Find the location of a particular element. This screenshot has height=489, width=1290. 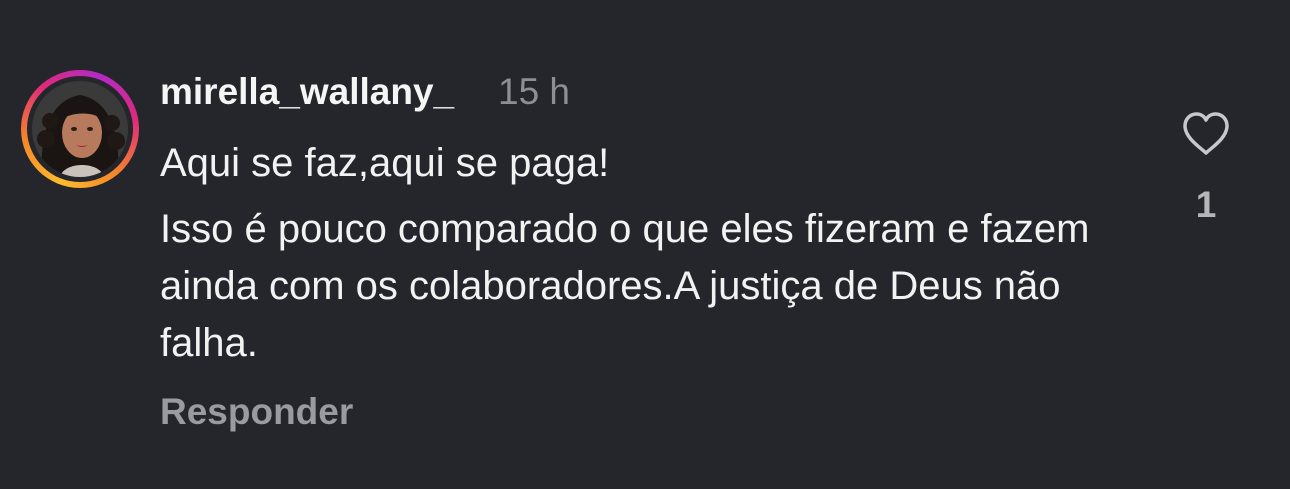

avatar-image is located at coordinates (80, 129).